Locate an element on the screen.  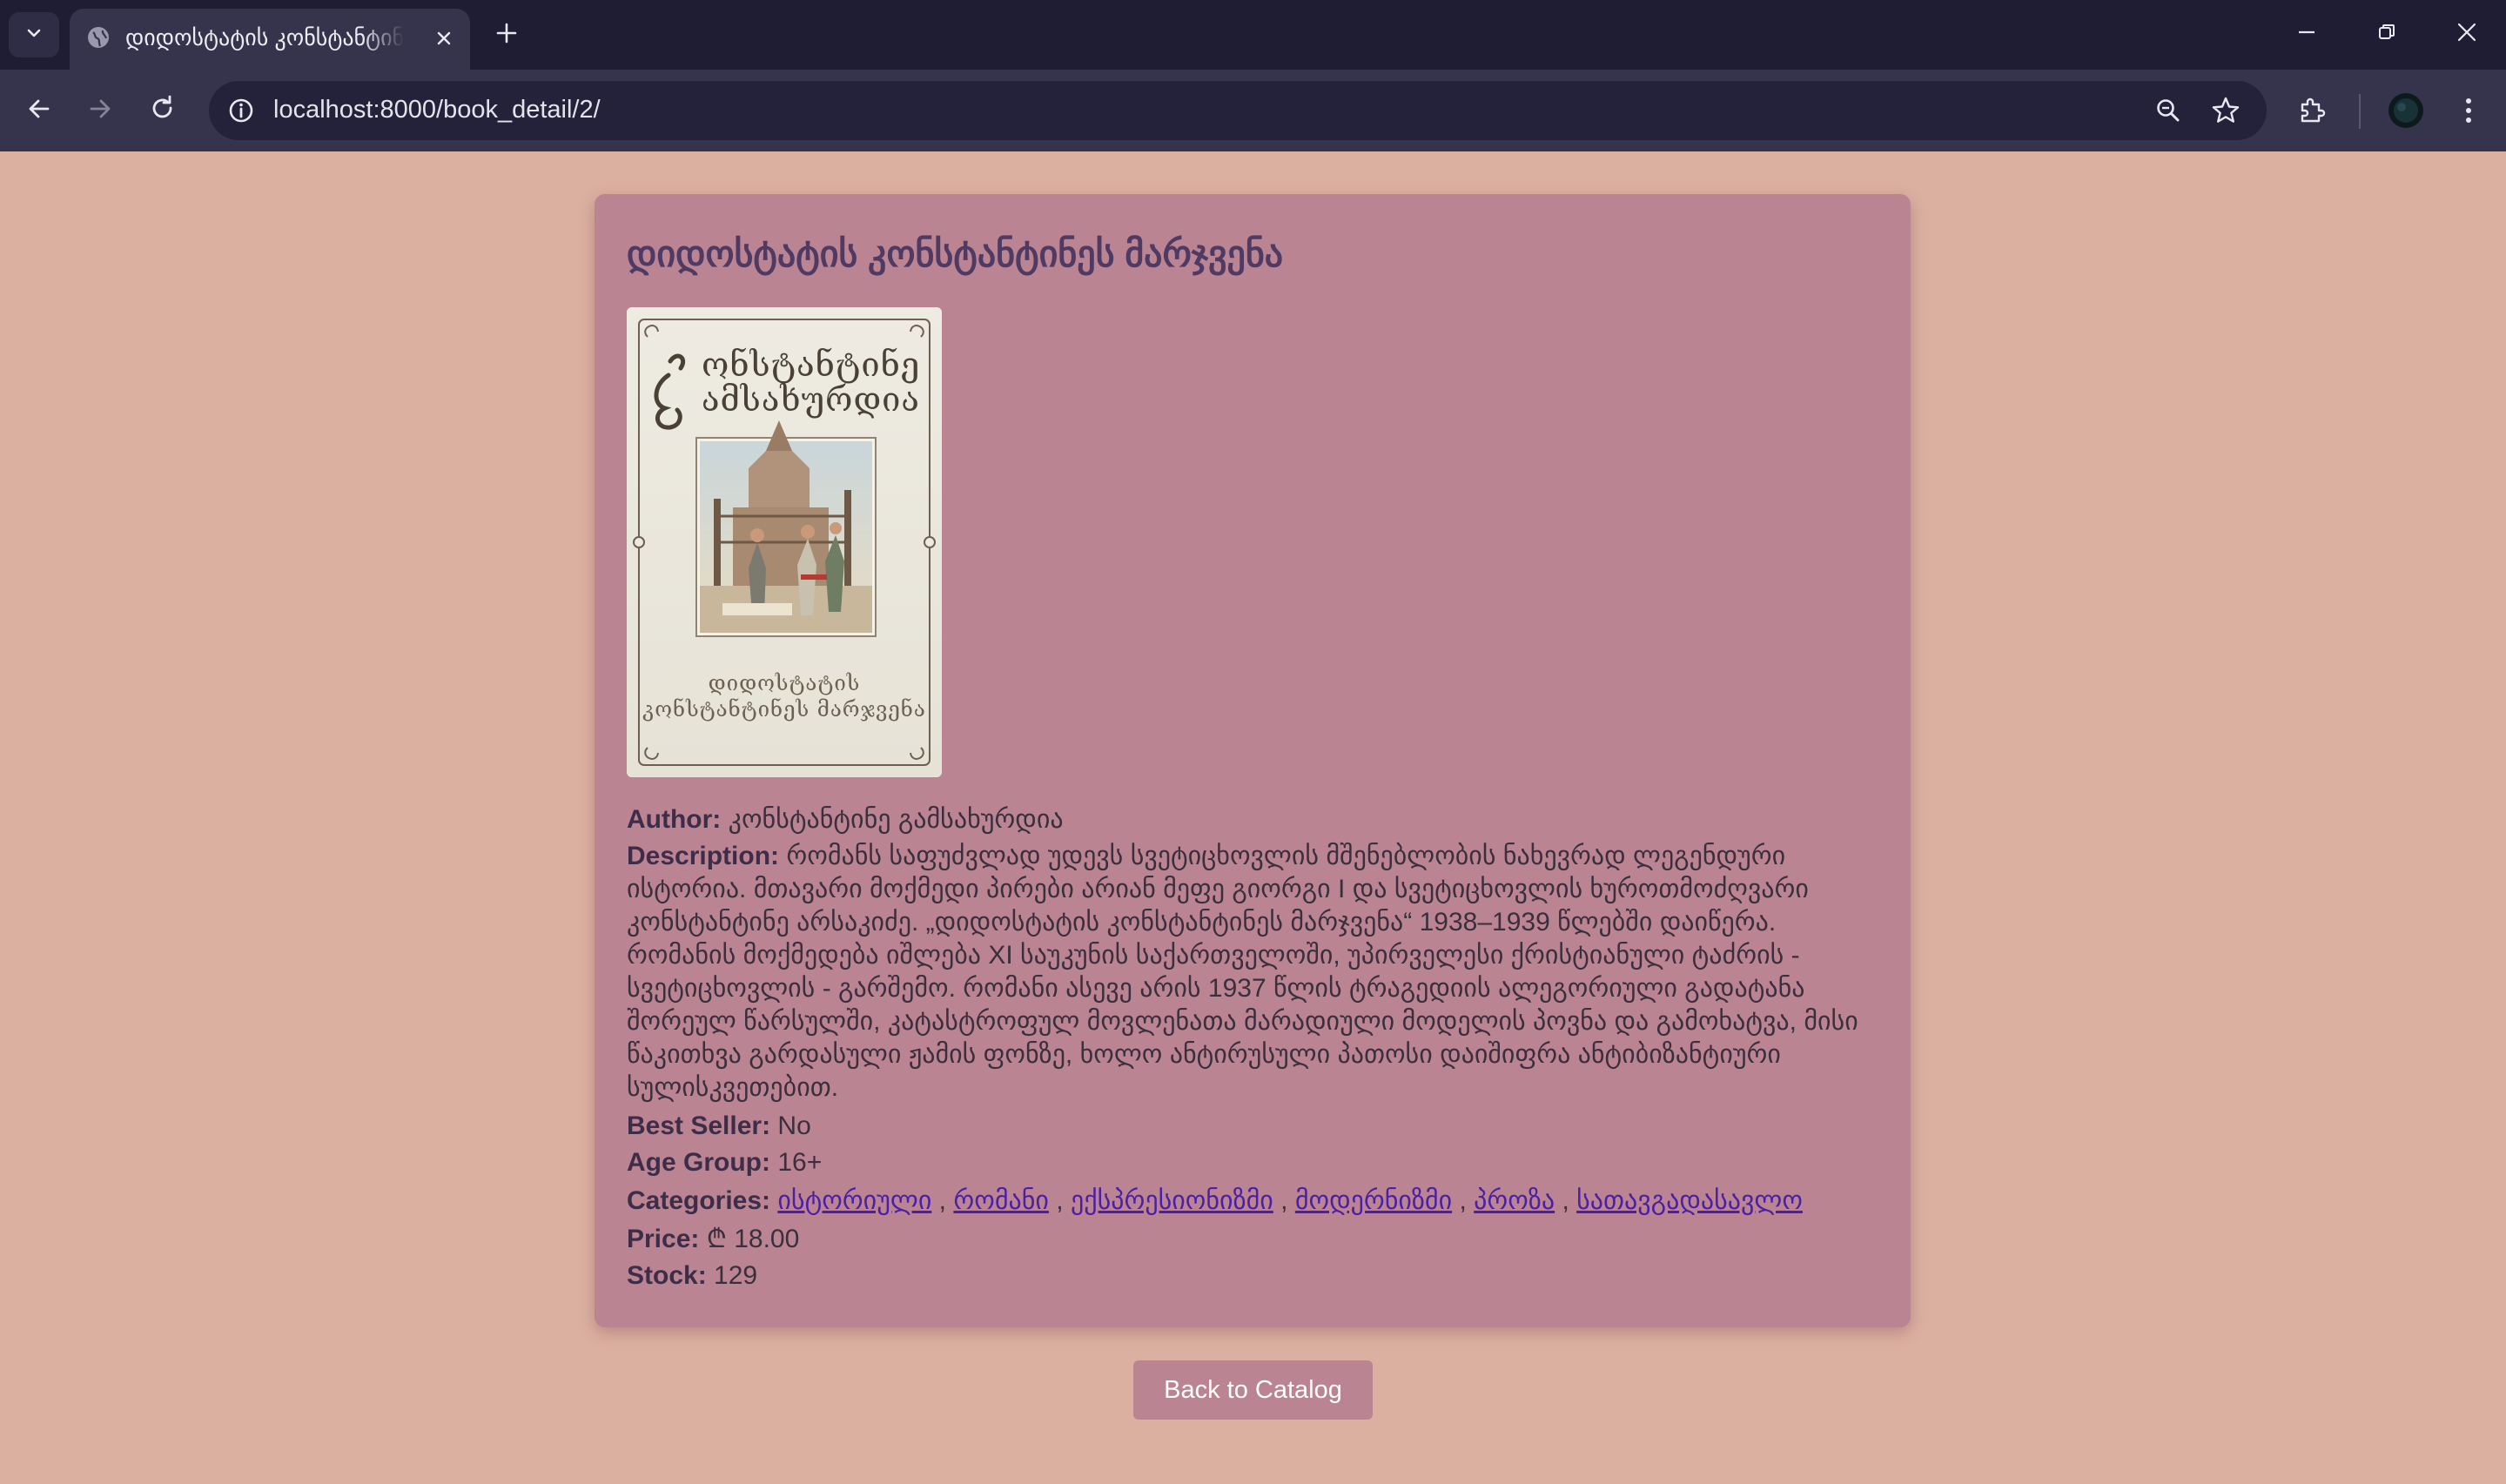
age-group-row: Age Group: 16+ is located at coordinates (1253, 1163).